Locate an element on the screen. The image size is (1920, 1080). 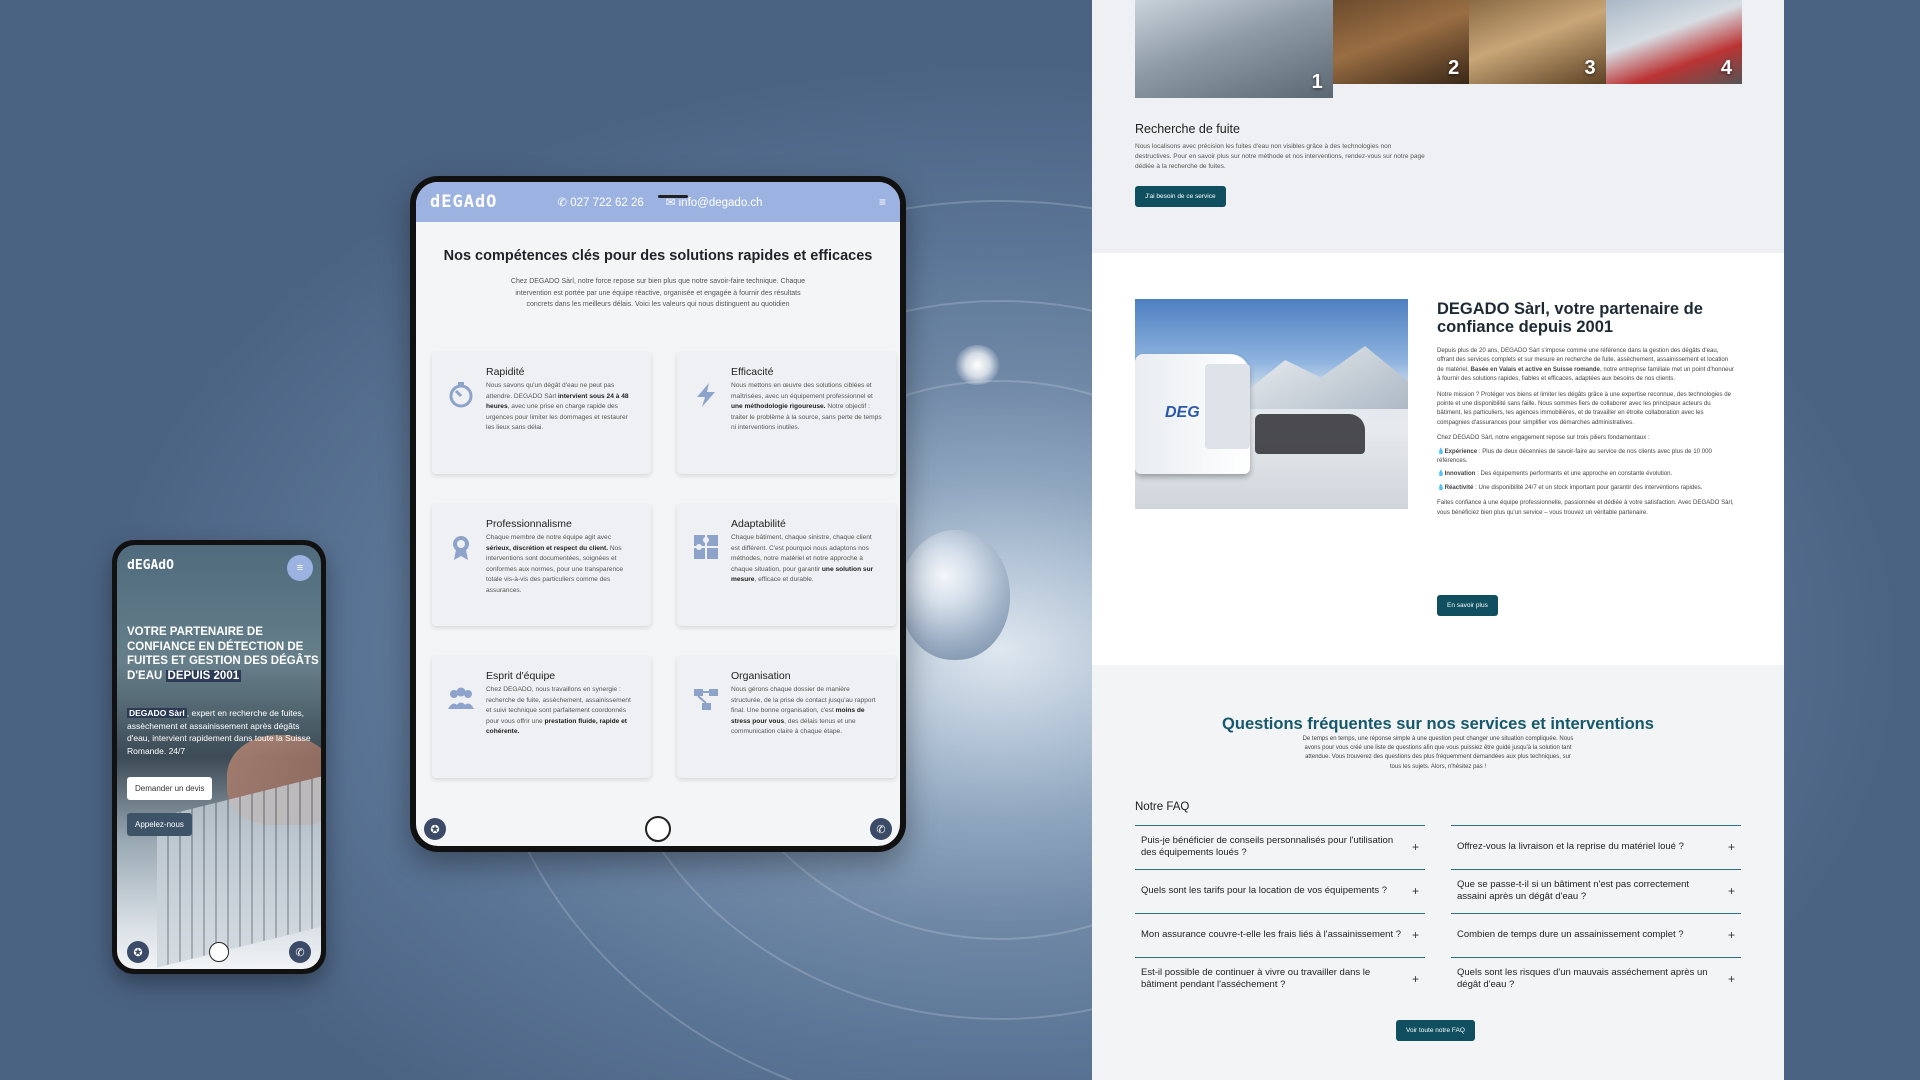
gallery-thumbnail: 1 is located at coordinates (1234, 49).